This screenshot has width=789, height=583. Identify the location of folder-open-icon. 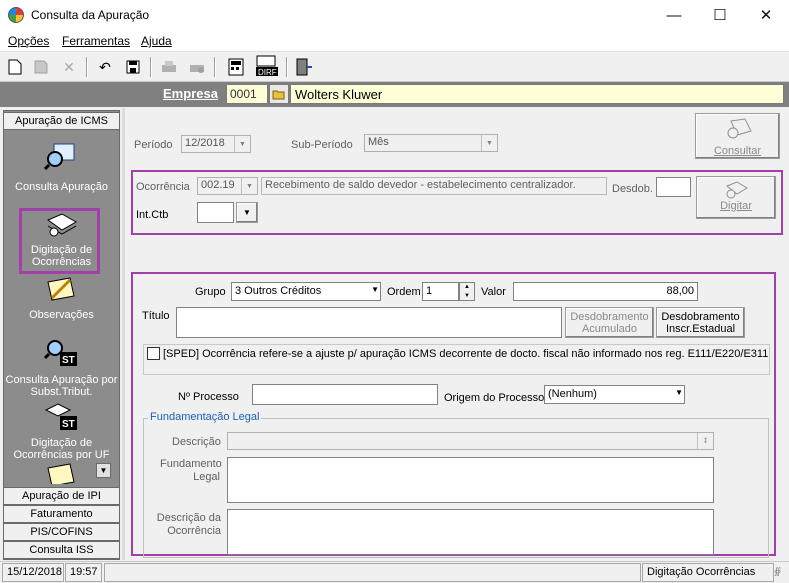
(278, 95).